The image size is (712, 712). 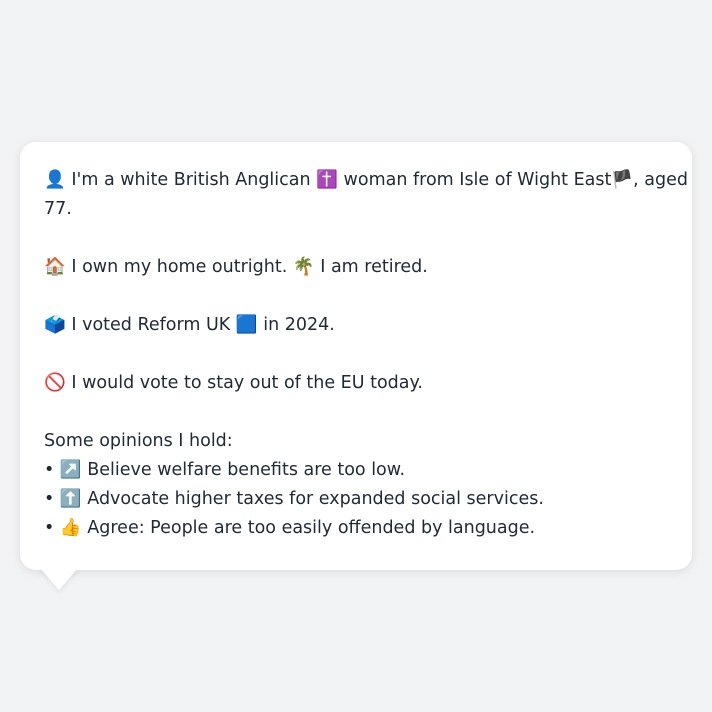 What do you see at coordinates (55, 383) in the screenshot?
I see `prohibited-icon: 🚫` at bounding box center [55, 383].